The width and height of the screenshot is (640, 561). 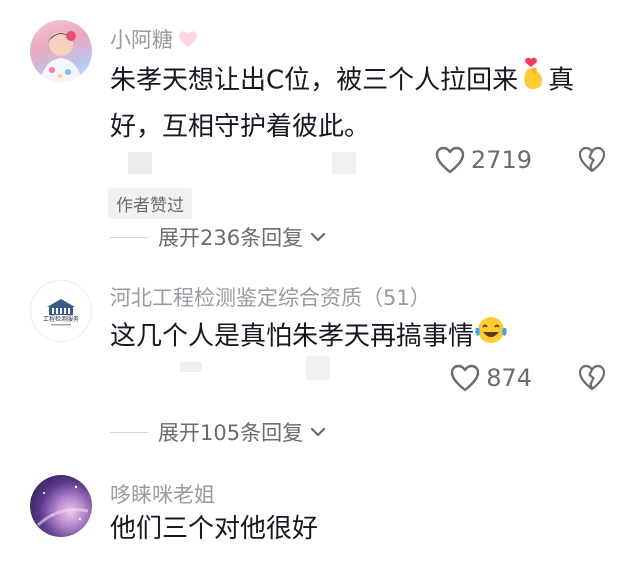 What do you see at coordinates (154, 39) in the screenshot?
I see `username: 小阿糖` at bounding box center [154, 39].